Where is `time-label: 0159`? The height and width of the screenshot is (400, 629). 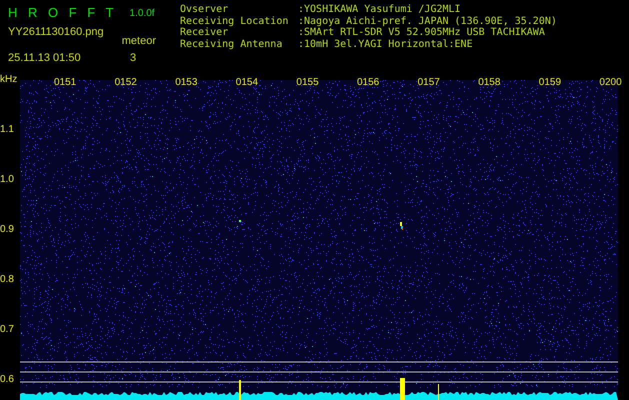 time-label: 0159 is located at coordinates (550, 82).